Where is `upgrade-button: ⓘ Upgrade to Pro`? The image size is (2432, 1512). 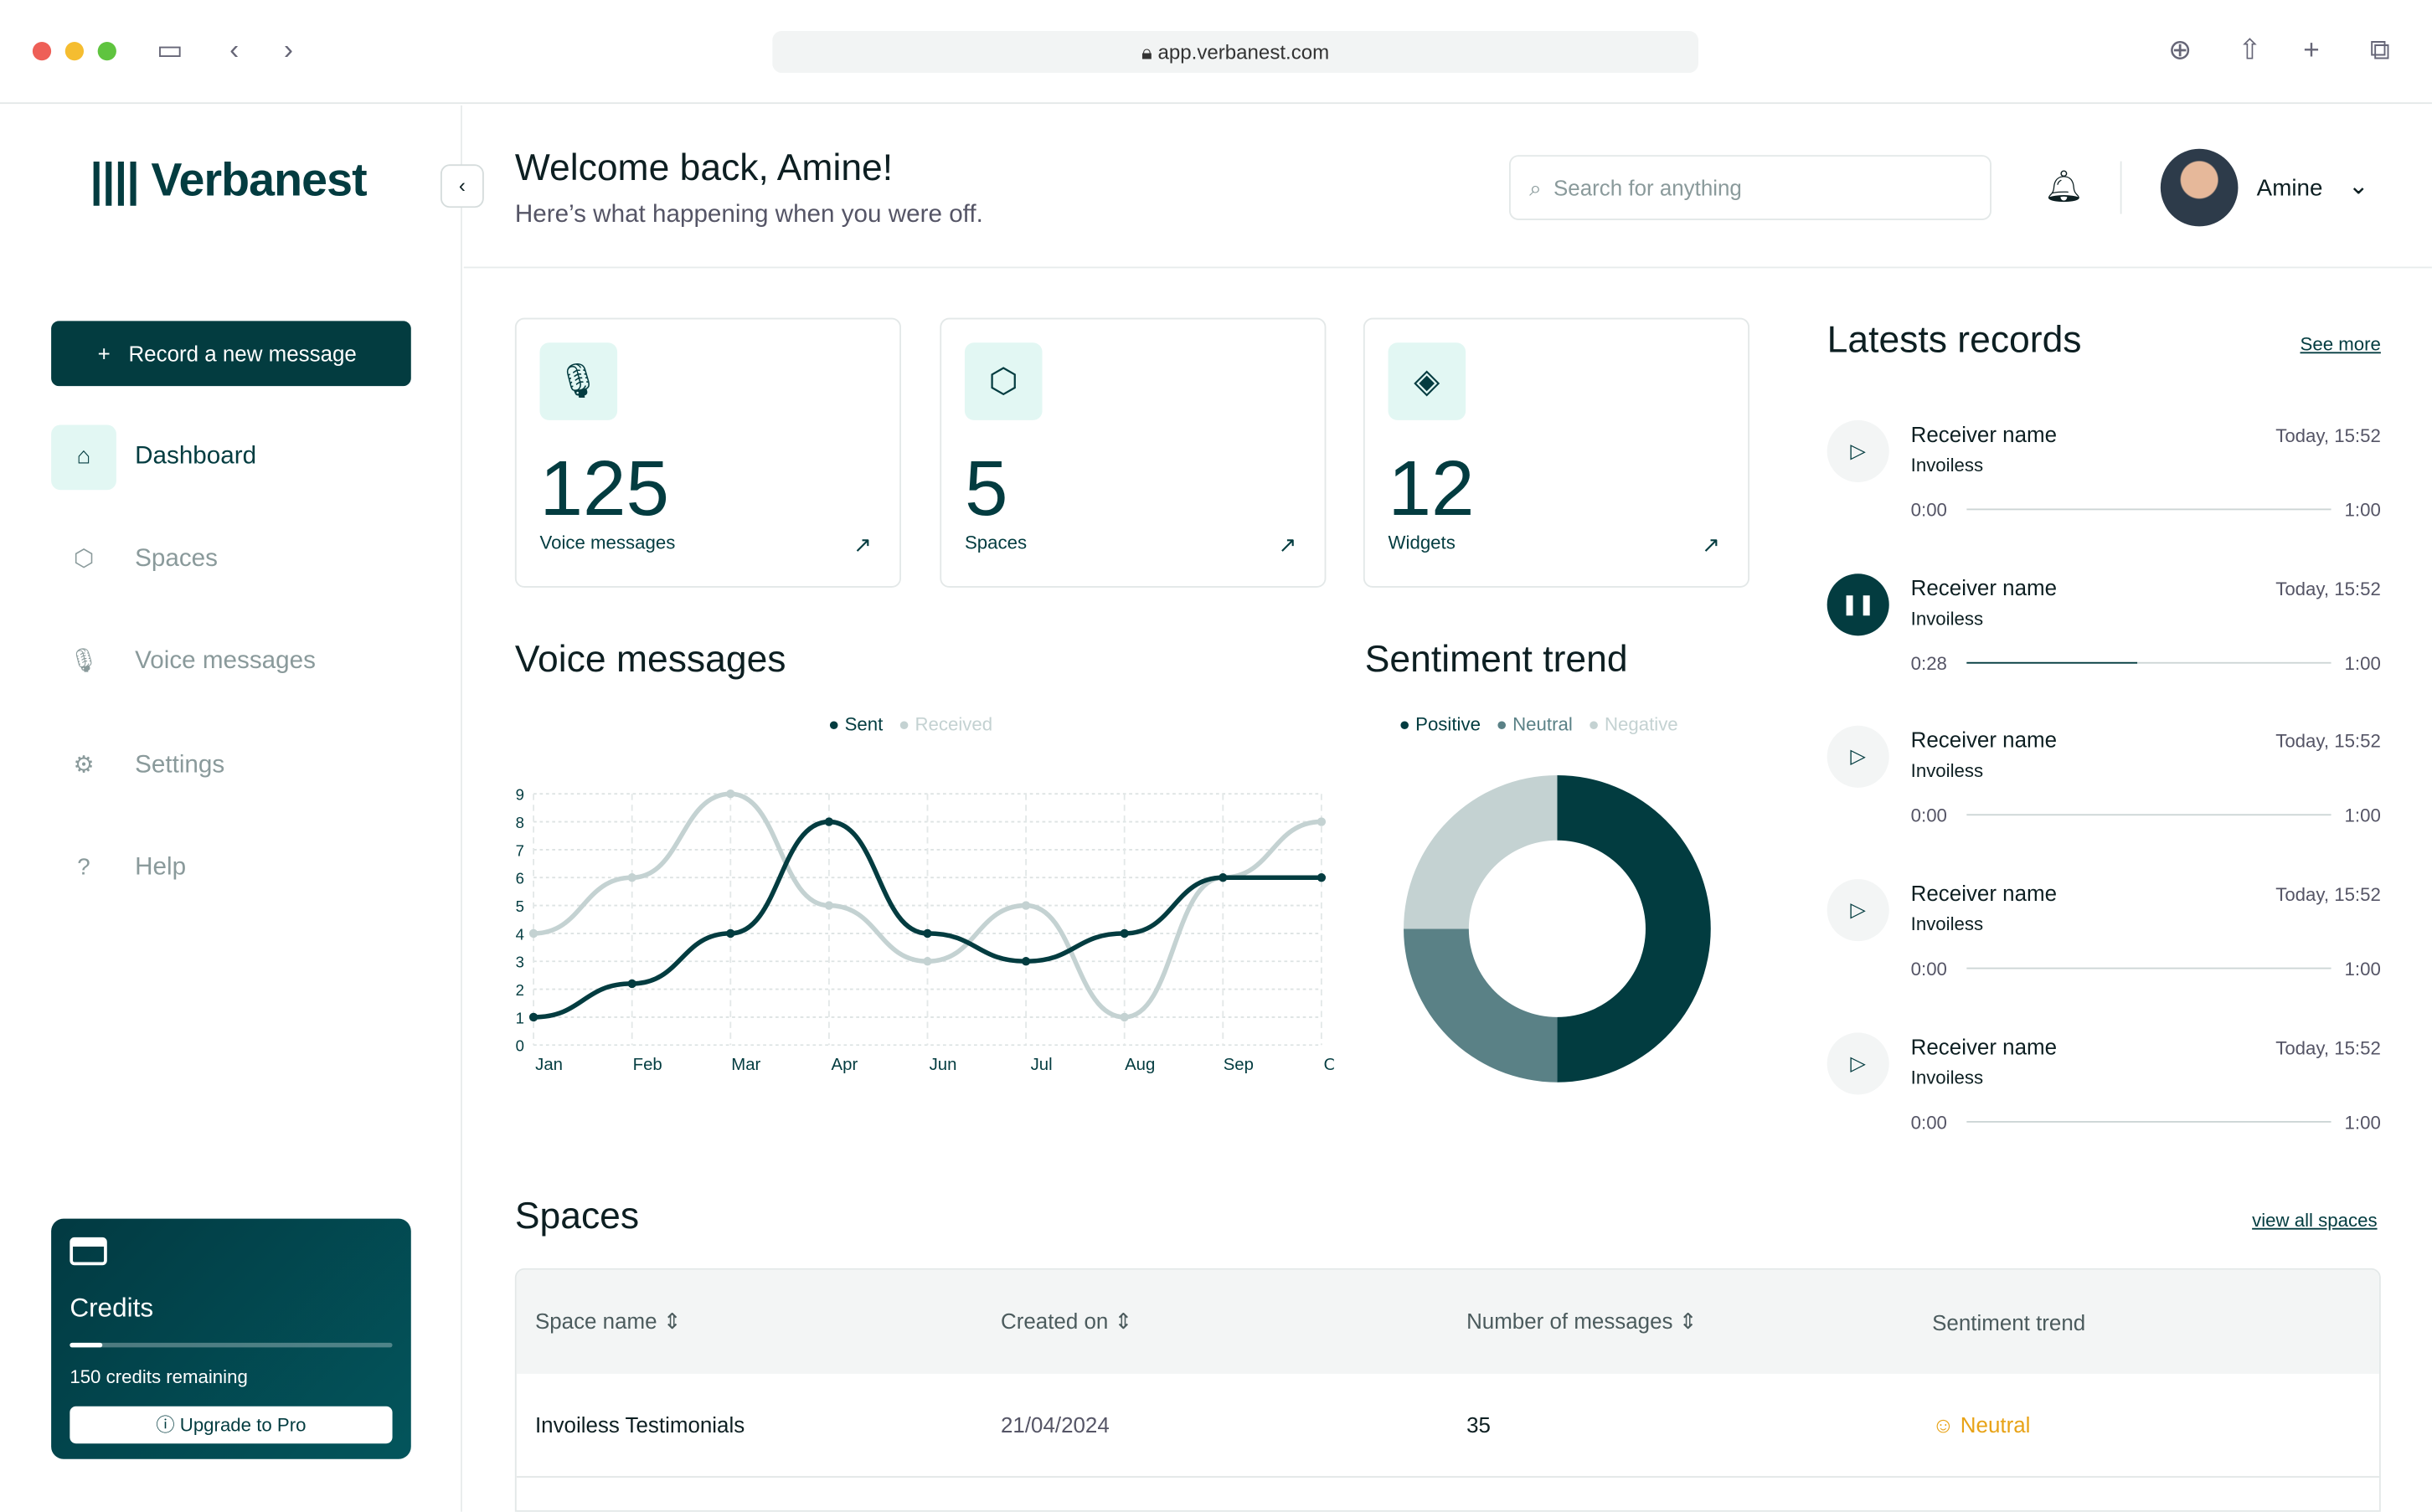
upgrade-button: ⓘ Upgrade to Pro is located at coordinates (231, 1425).